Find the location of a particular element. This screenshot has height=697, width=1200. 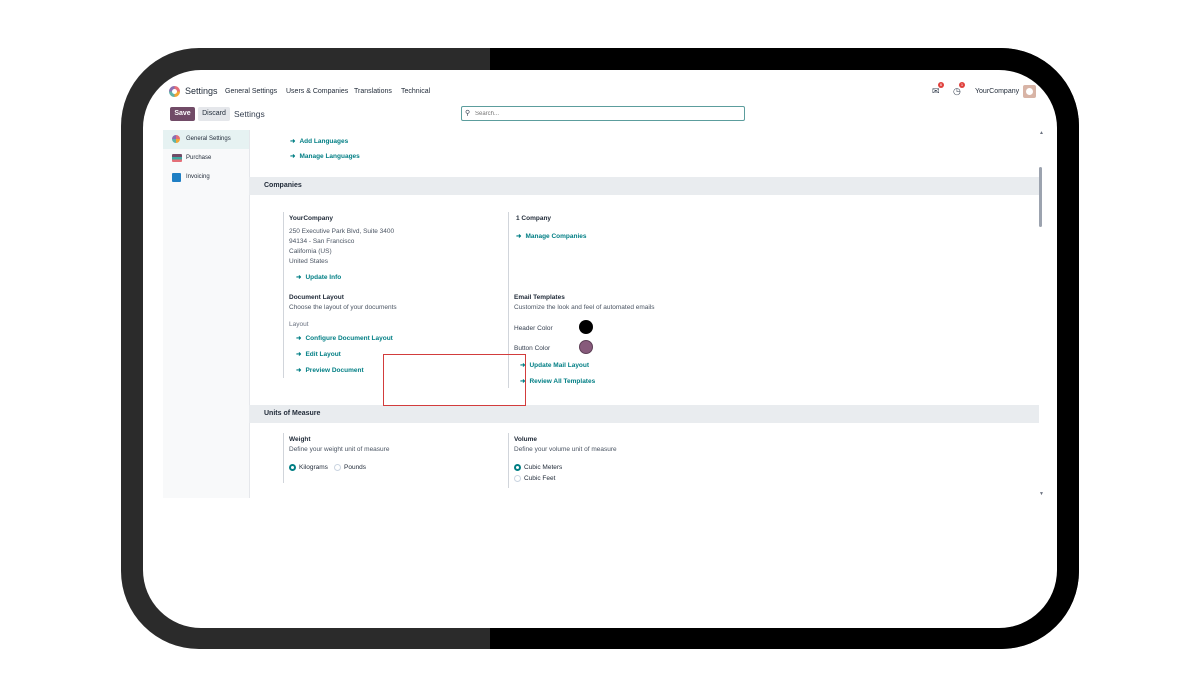

edit-layout-link: ➜ Edit Layout is located at coordinates (318, 354).